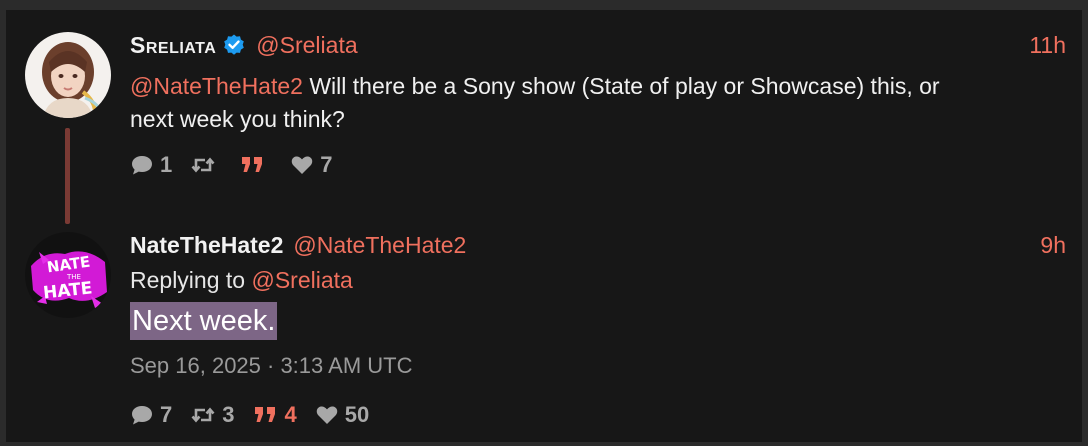 This screenshot has width=1088, height=446. I want to click on reply-button: 7, so click(151, 415).